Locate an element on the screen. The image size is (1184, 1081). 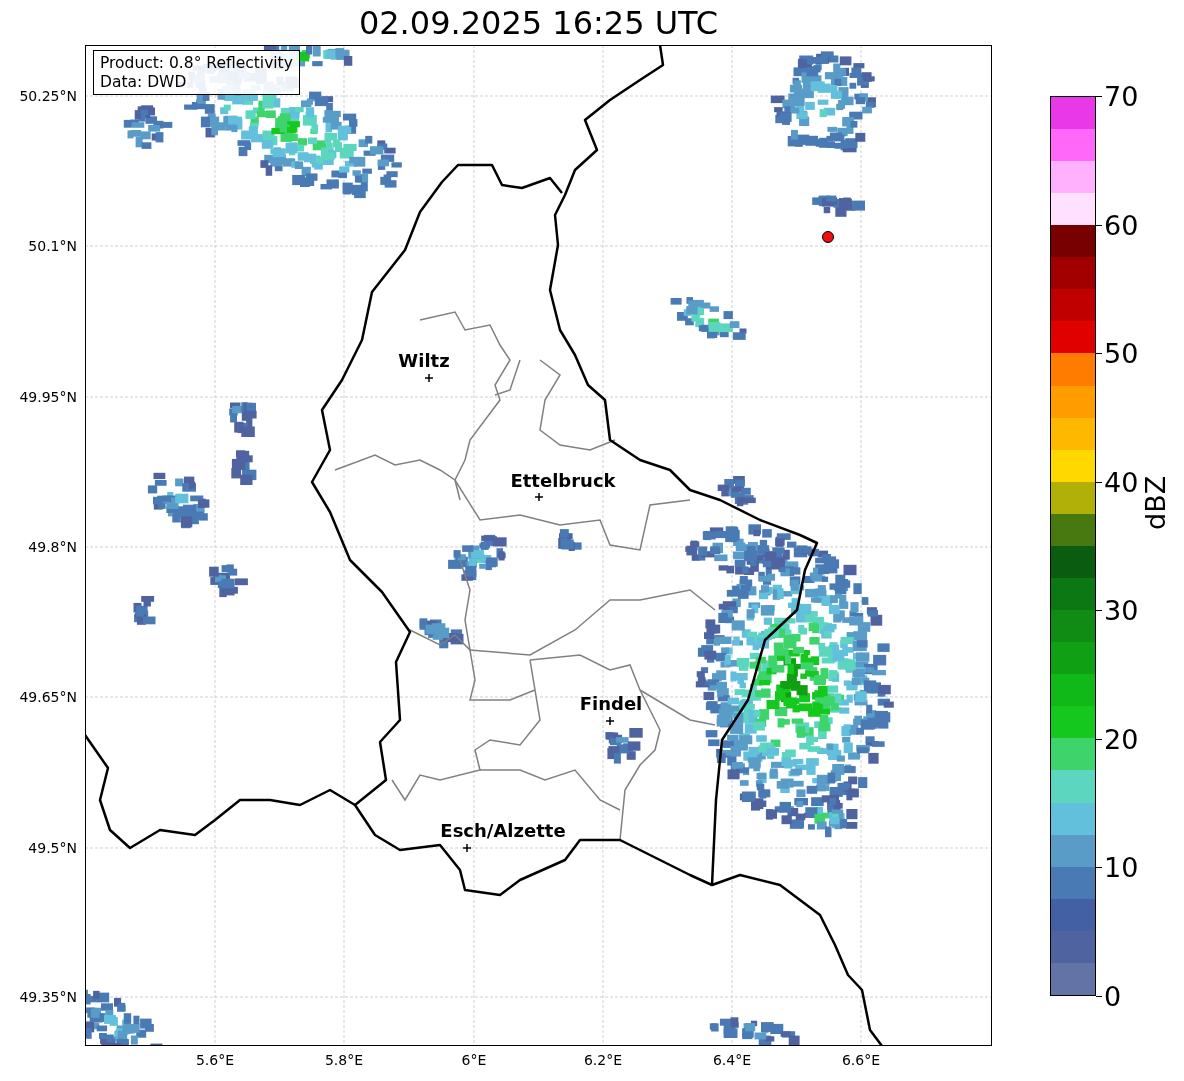
city-label: Ettelbruck is located at coordinates (563, 481).